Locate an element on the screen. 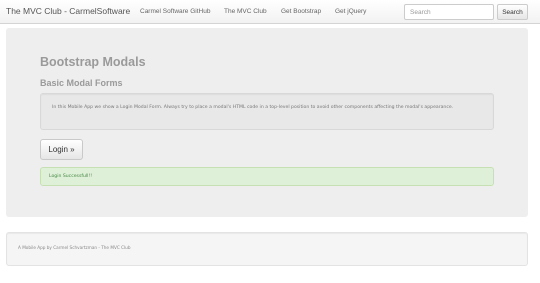  nav-link-get-jquery: Get jQuery is located at coordinates (350, 11).